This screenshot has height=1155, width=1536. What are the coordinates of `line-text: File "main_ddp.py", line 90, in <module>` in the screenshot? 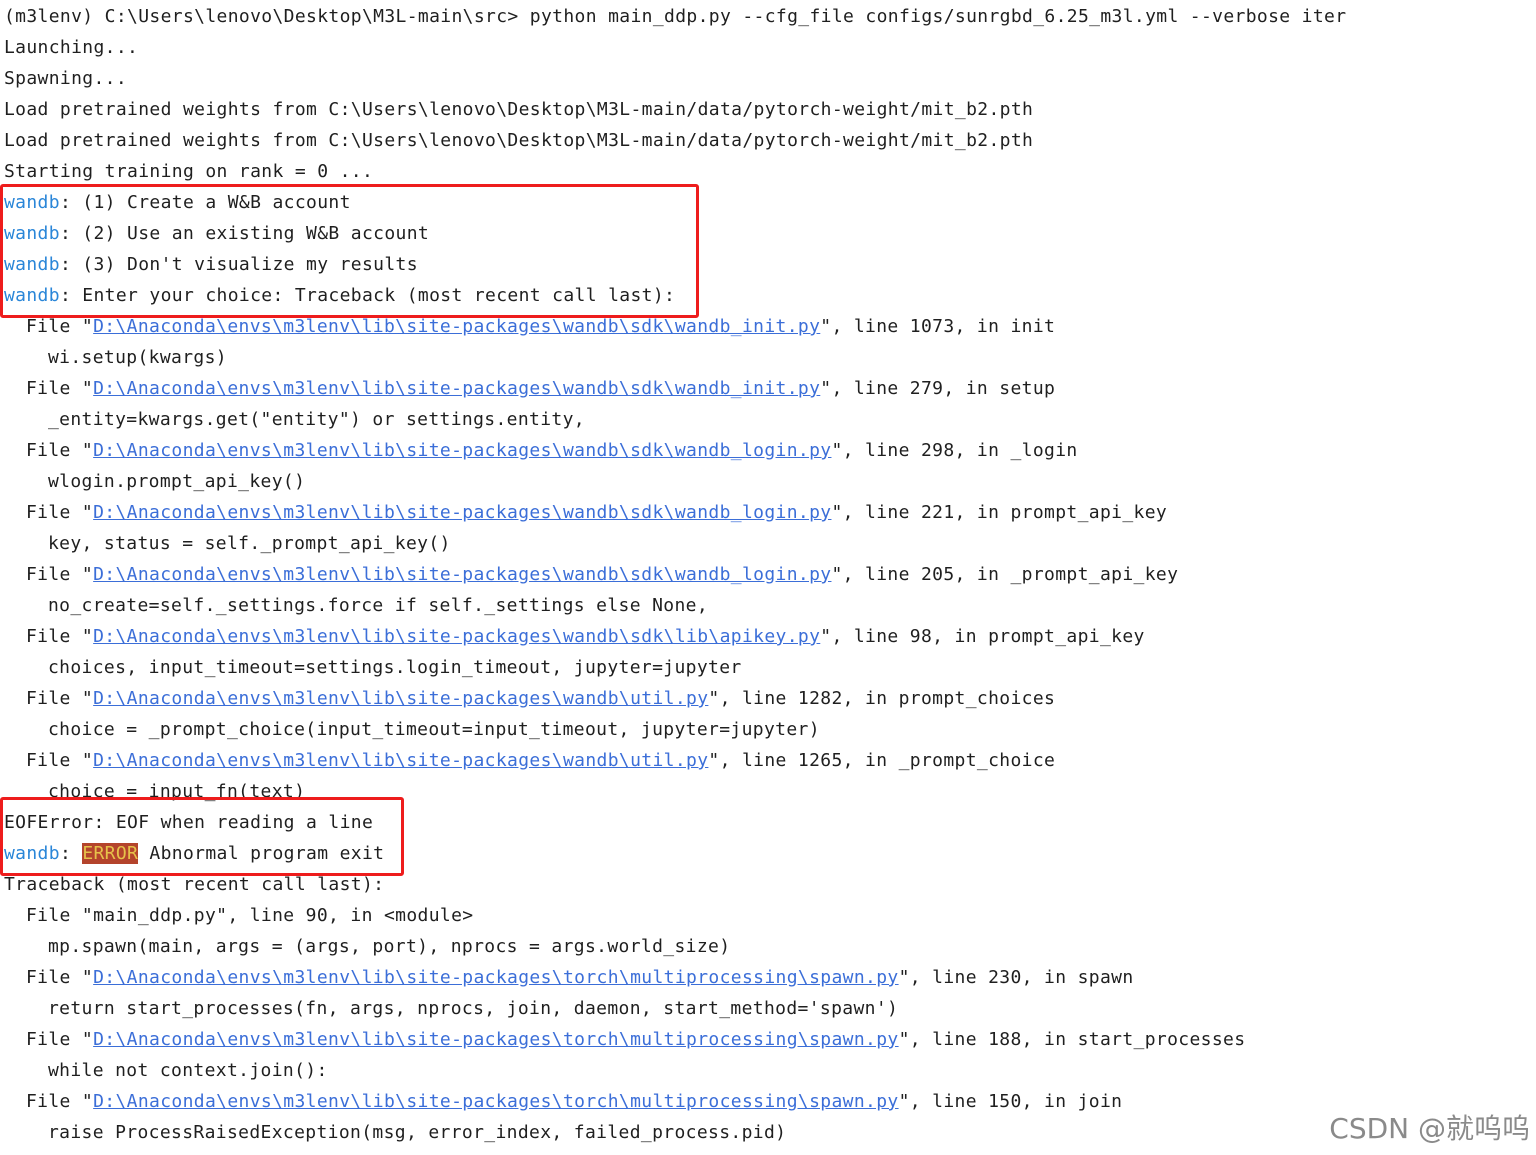 It's located at (250, 915).